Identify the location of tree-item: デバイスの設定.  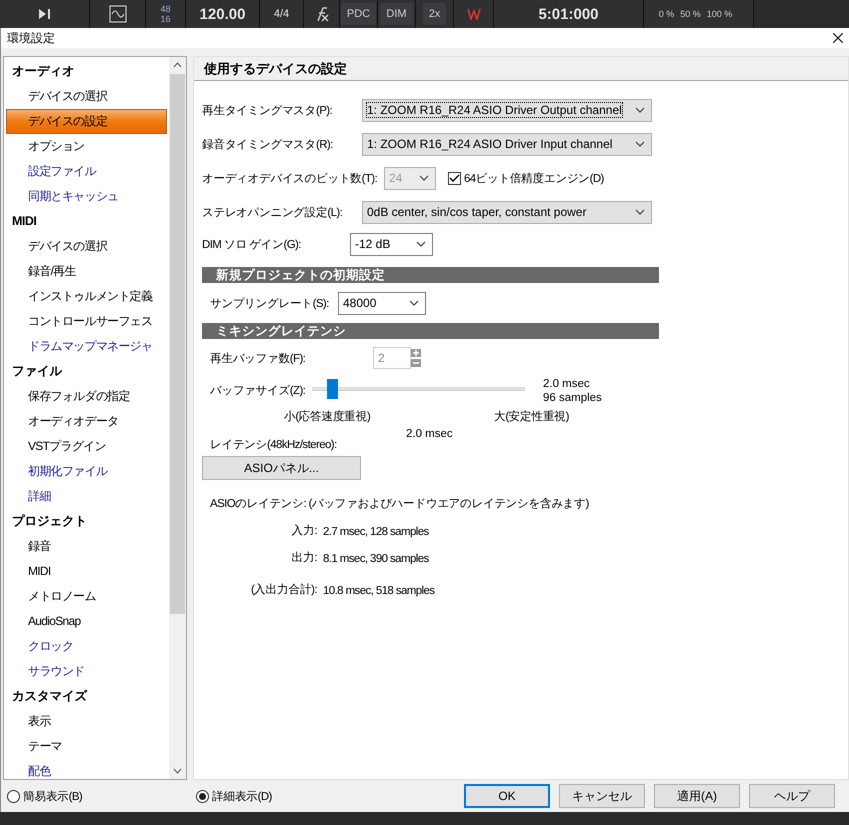
(86, 121).